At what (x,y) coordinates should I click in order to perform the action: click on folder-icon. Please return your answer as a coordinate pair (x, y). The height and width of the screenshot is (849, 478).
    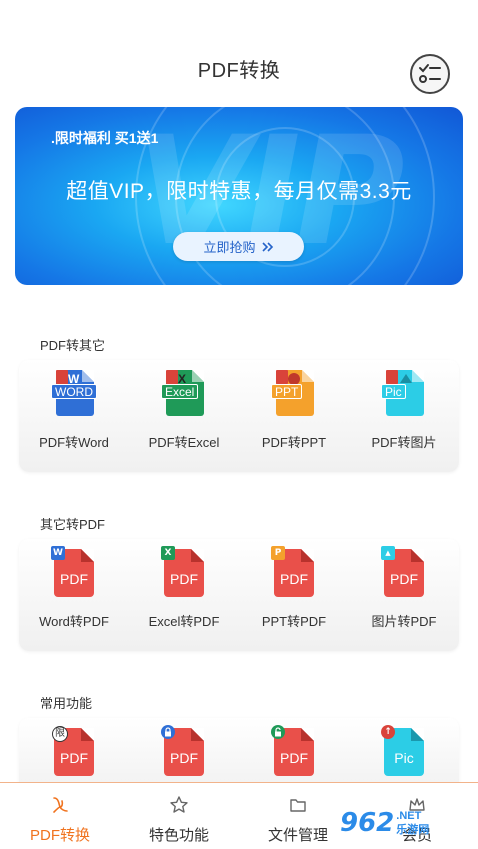
    Looking at the image, I should click on (298, 805).